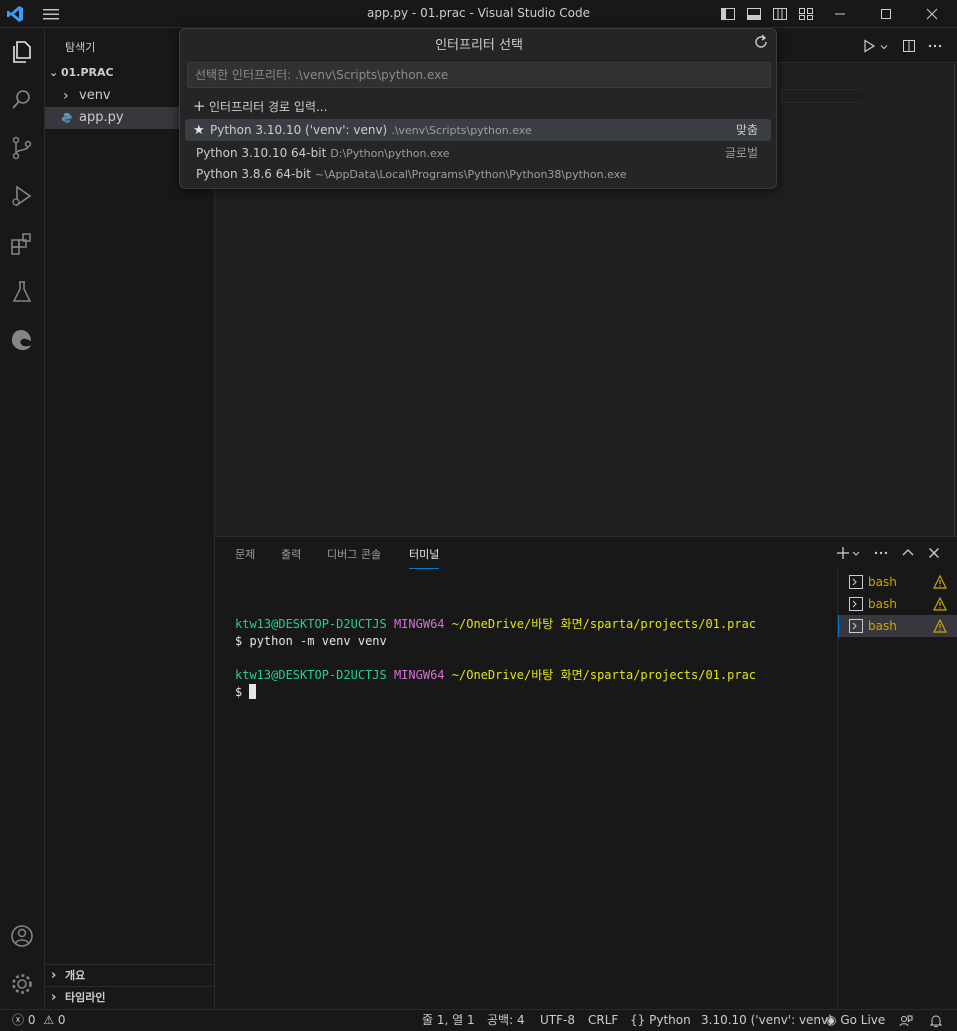  Describe the element at coordinates (199, 106) in the screenshot. I see `plus-icon: +` at that location.